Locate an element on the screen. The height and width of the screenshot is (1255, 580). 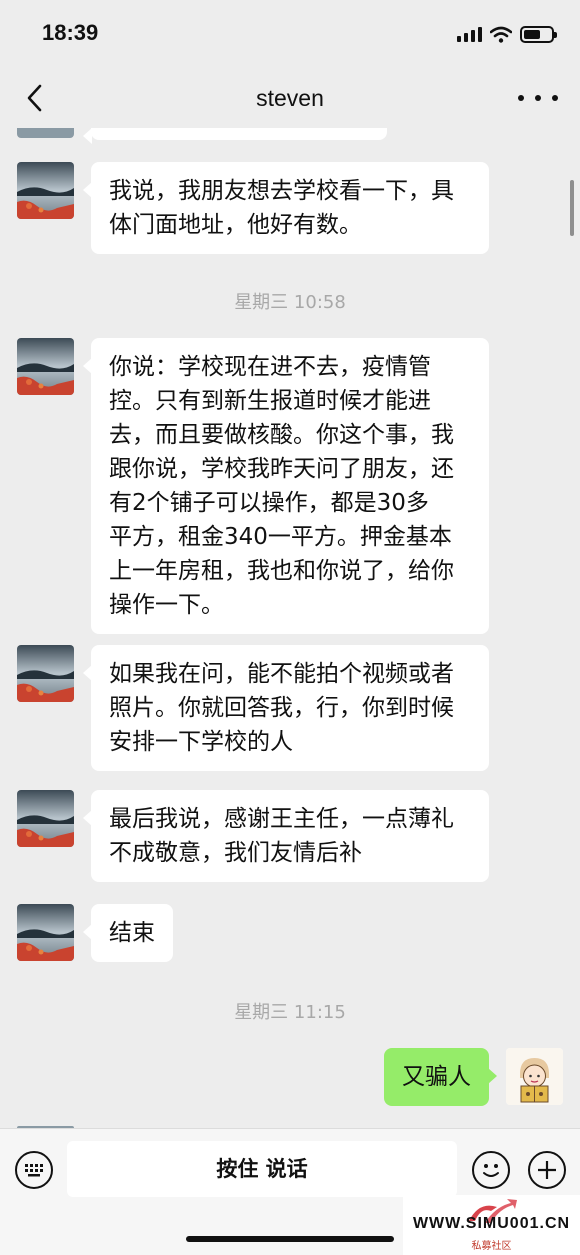
battery-icon is located at coordinates (538, 34).